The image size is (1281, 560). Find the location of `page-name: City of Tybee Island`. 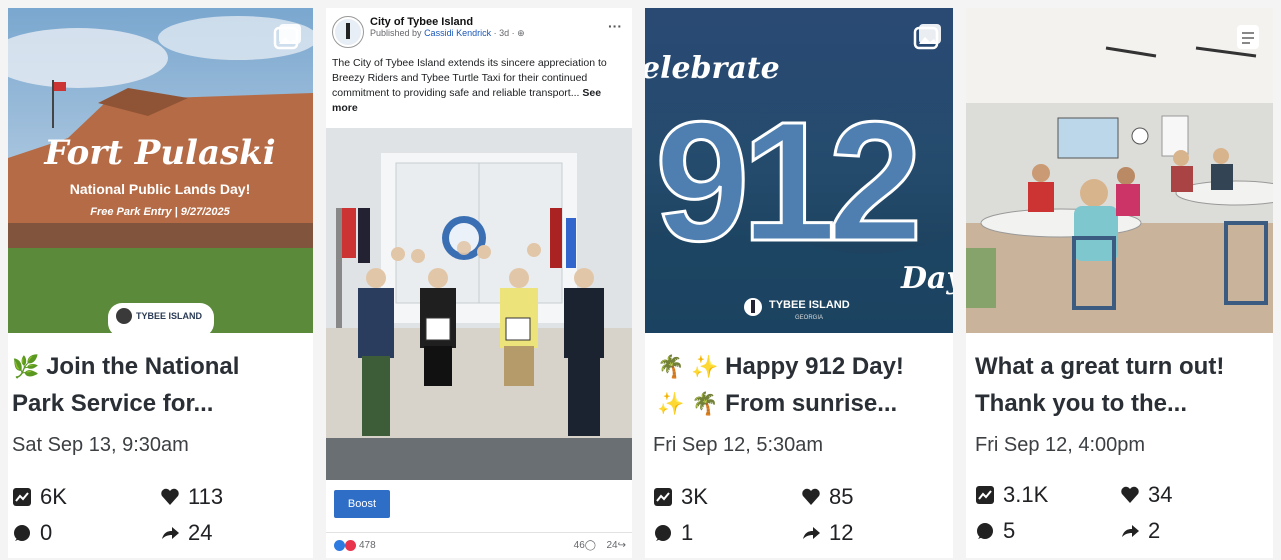

page-name: City of Tybee Island is located at coordinates (447, 22).